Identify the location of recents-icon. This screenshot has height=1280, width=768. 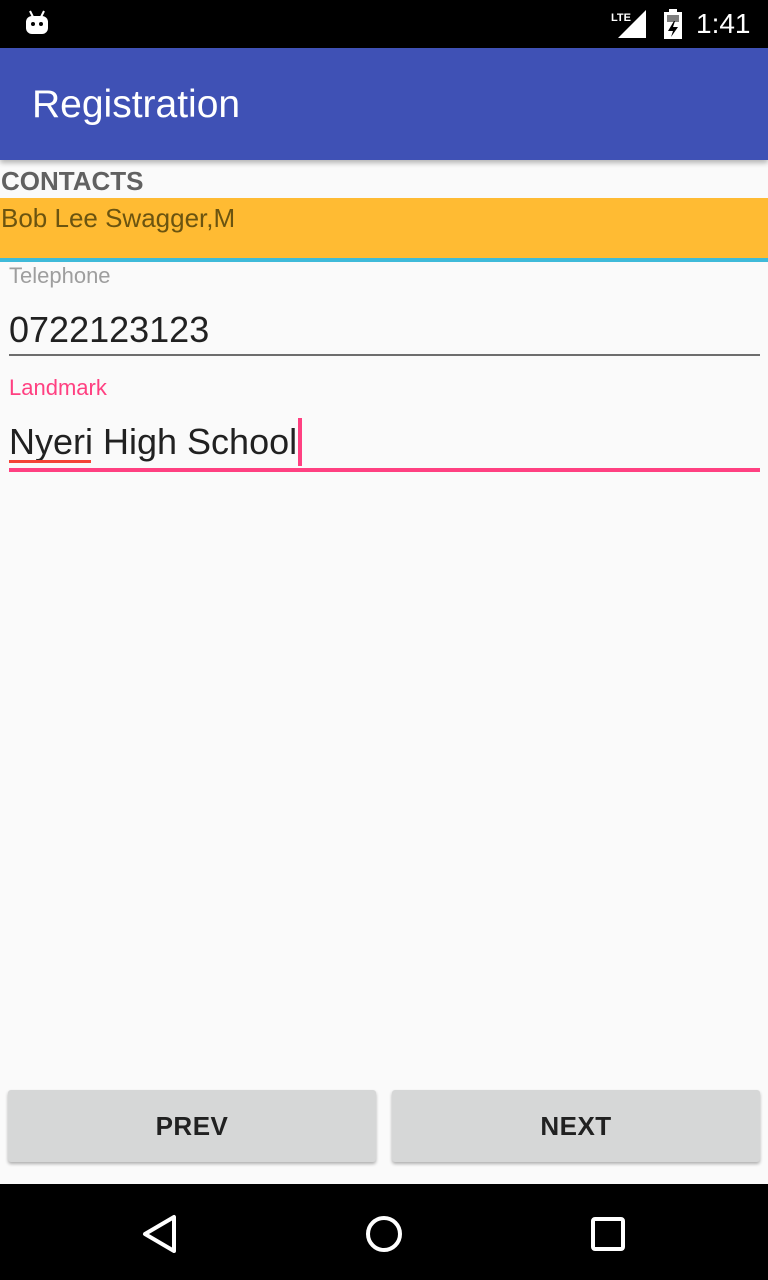
(608, 1234).